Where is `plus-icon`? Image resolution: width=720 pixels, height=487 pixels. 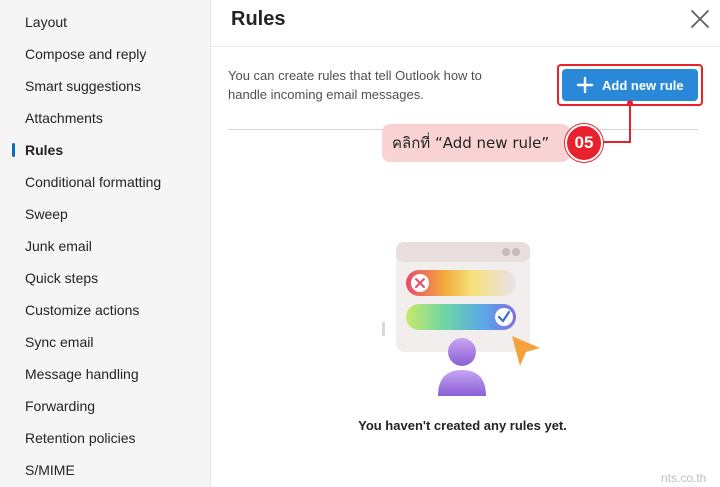 plus-icon is located at coordinates (585, 85).